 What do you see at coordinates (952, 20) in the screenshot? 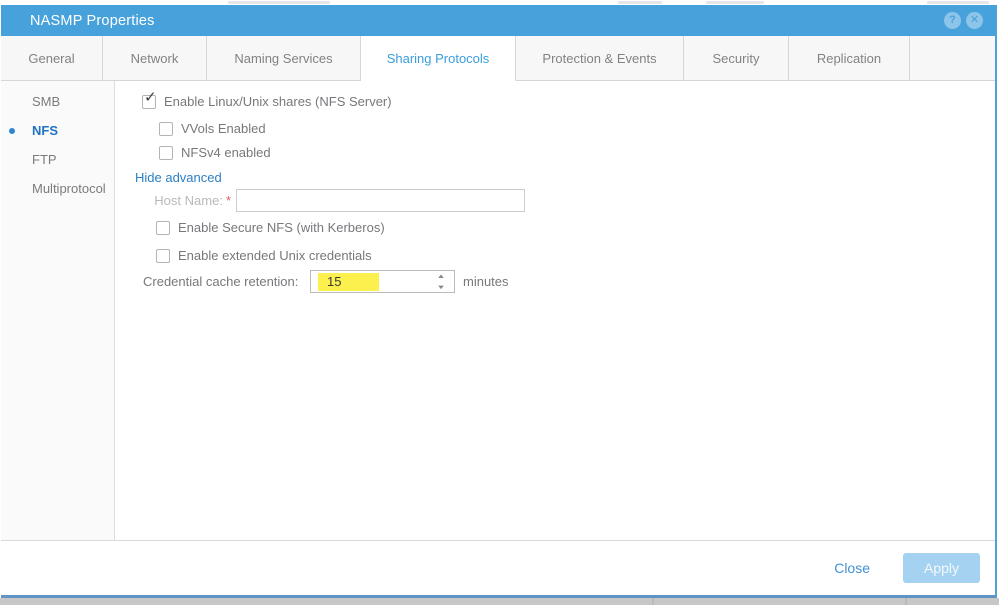
I see `help-icon: ?` at bounding box center [952, 20].